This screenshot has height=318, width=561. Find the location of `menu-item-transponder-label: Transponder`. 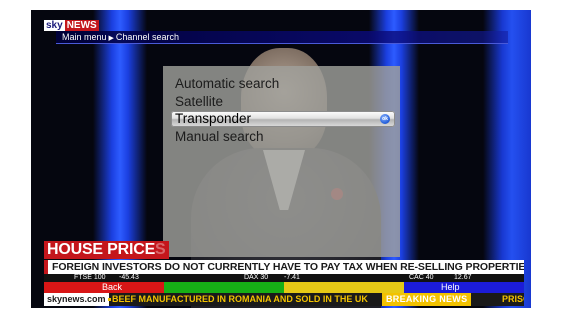

menu-item-transponder-label: Transponder is located at coordinates (213, 118).